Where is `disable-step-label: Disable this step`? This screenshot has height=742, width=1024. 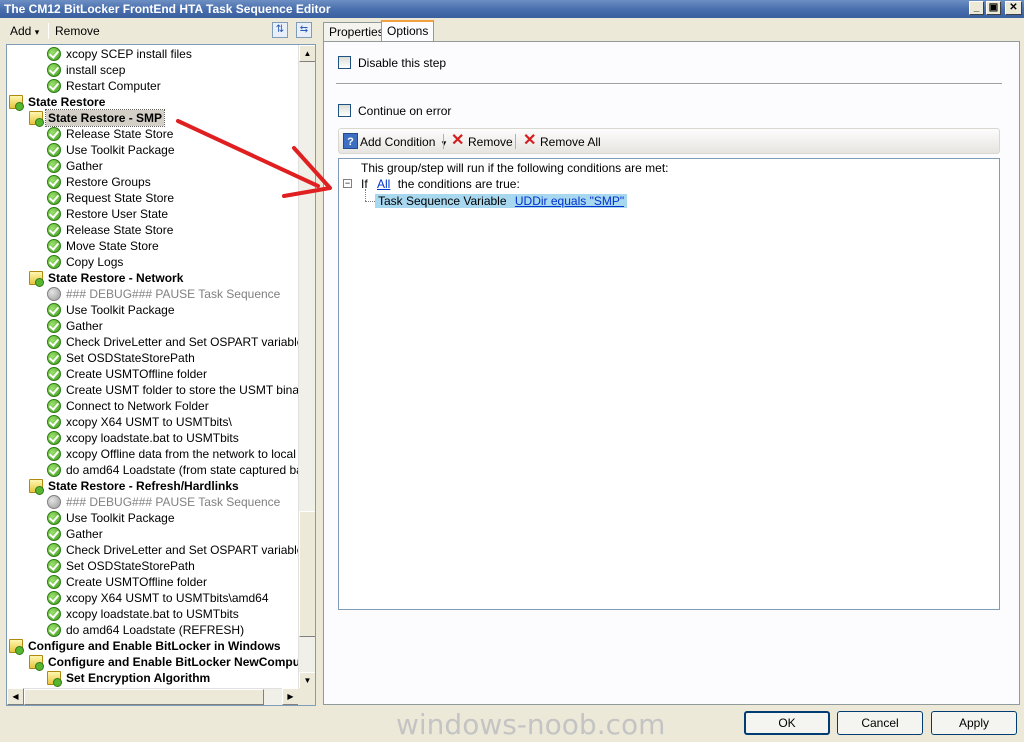 disable-step-label: Disable this step is located at coordinates (402, 63).